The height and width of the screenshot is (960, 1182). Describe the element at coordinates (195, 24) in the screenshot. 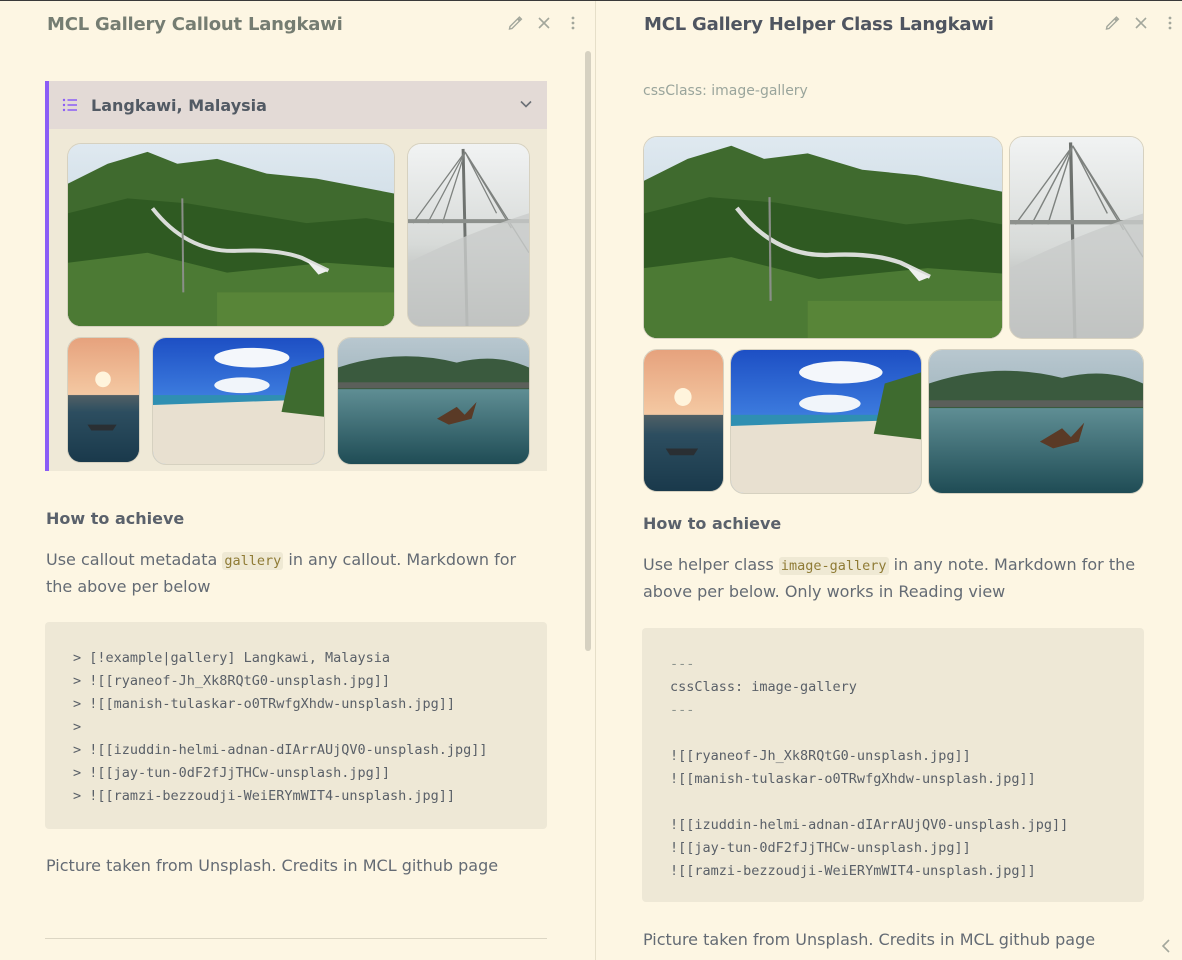

I see `left-pane-title: MCL Gallery Callout Langkawi` at that location.